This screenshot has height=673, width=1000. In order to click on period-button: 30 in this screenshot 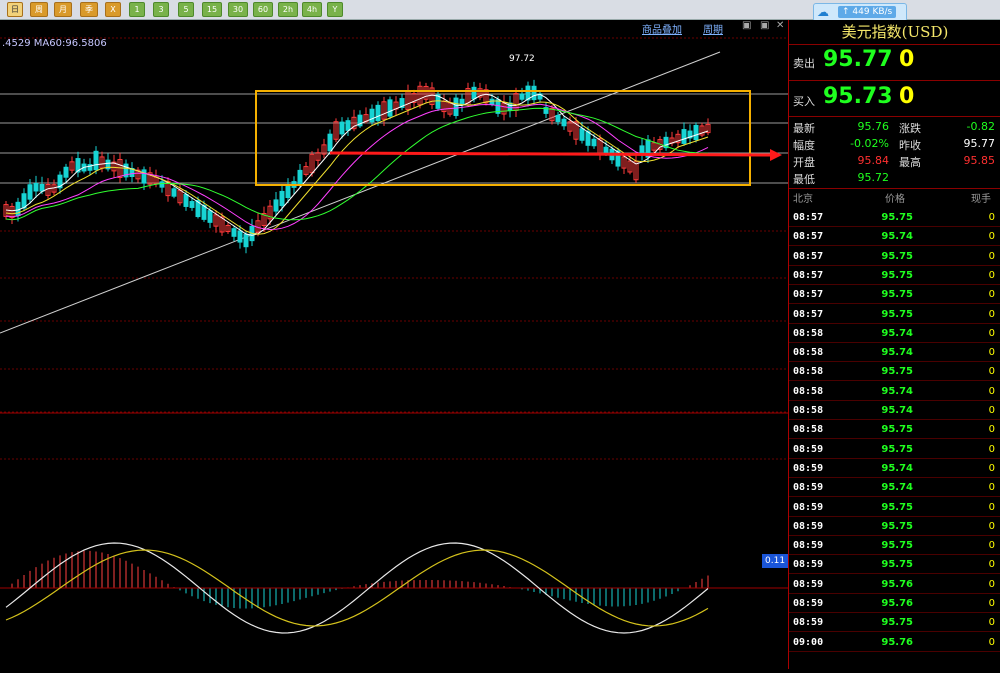, I will do `click(238, 9)`.